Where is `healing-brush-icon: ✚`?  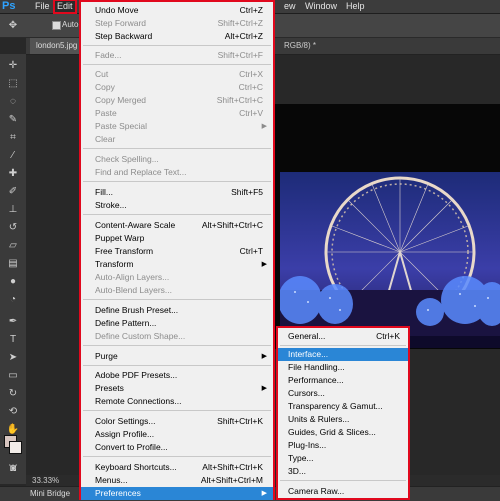 healing-brush-icon: ✚ is located at coordinates (13, 173).